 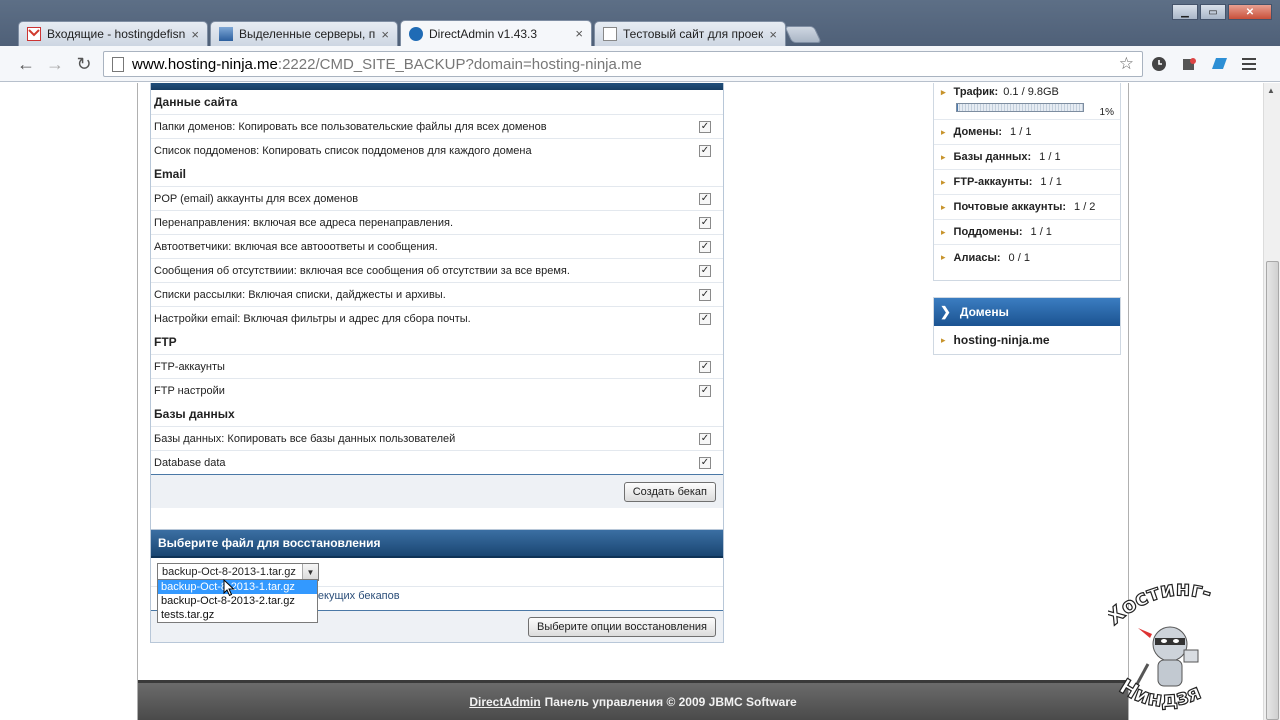 What do you see at coordinates (189, 390) in the screenshot?
I see `option-label: FTP настройи` at bounding box center [189, 390].